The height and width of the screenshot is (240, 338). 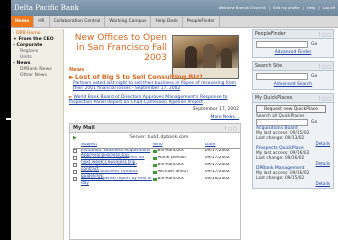 What do you see at coordinates (23, 21) in the screenshot?
I see `tab-home: Home` at bounding box center [23, 21].